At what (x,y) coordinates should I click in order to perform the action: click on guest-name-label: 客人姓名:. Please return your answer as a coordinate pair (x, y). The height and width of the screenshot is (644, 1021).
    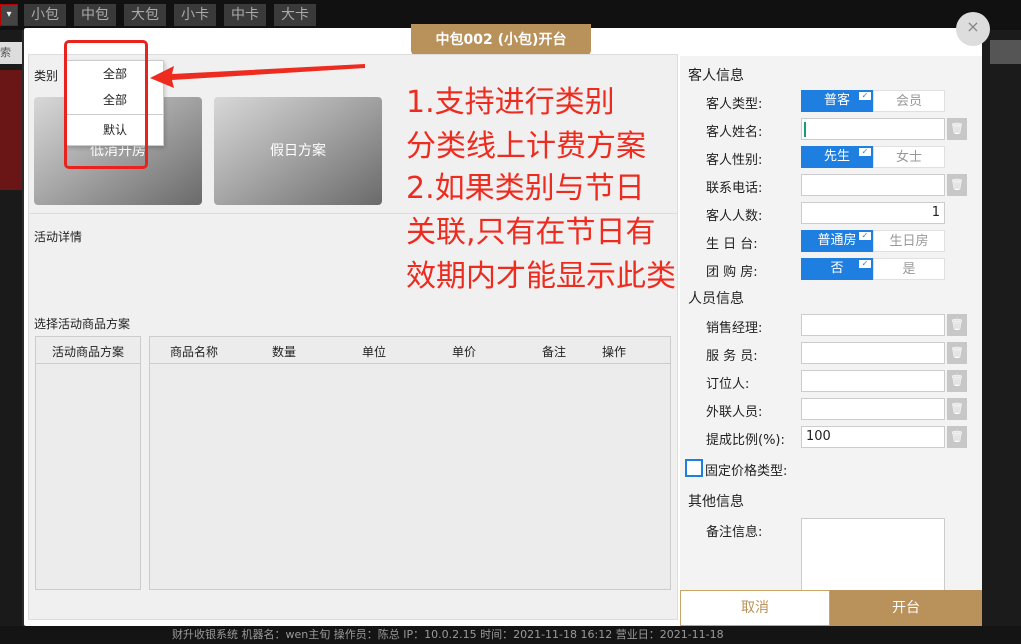
    Looking at the image, I should click on (734, 132).